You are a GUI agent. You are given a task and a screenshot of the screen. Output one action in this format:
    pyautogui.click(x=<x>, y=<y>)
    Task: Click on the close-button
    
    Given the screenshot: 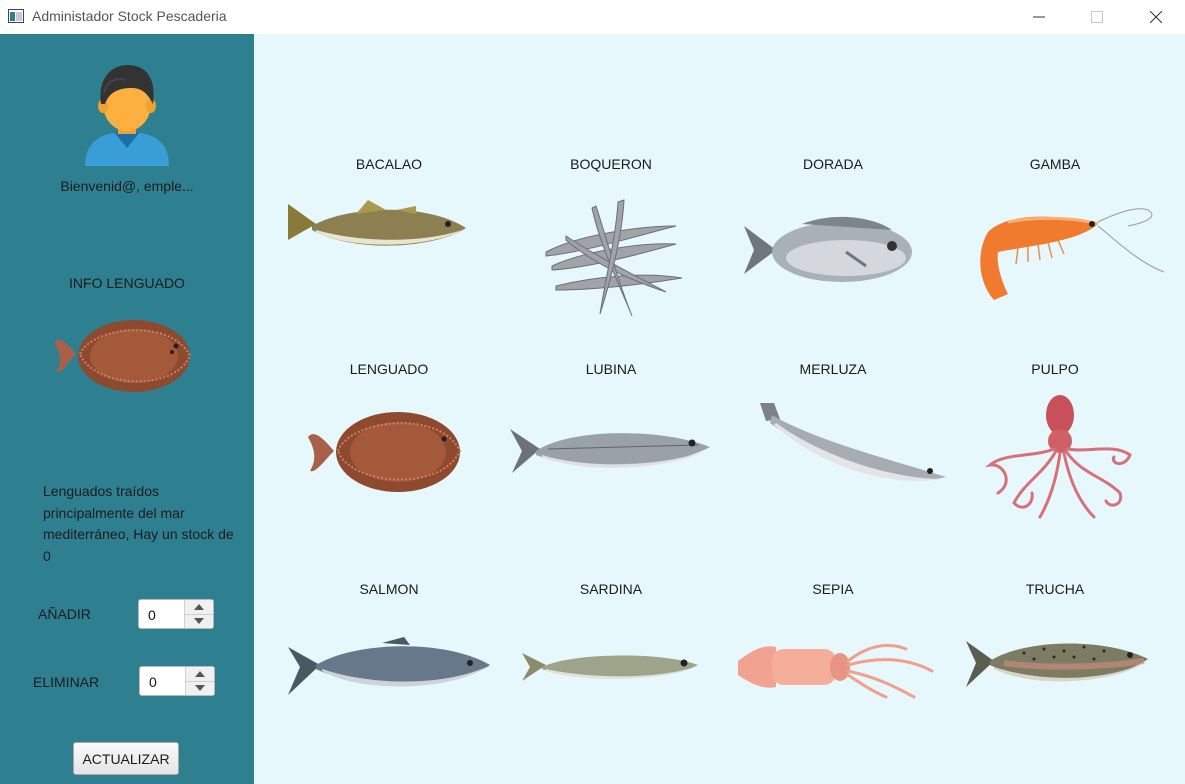 What is the action you would take?
    pyautogui.click(x=1156, y=17)
    